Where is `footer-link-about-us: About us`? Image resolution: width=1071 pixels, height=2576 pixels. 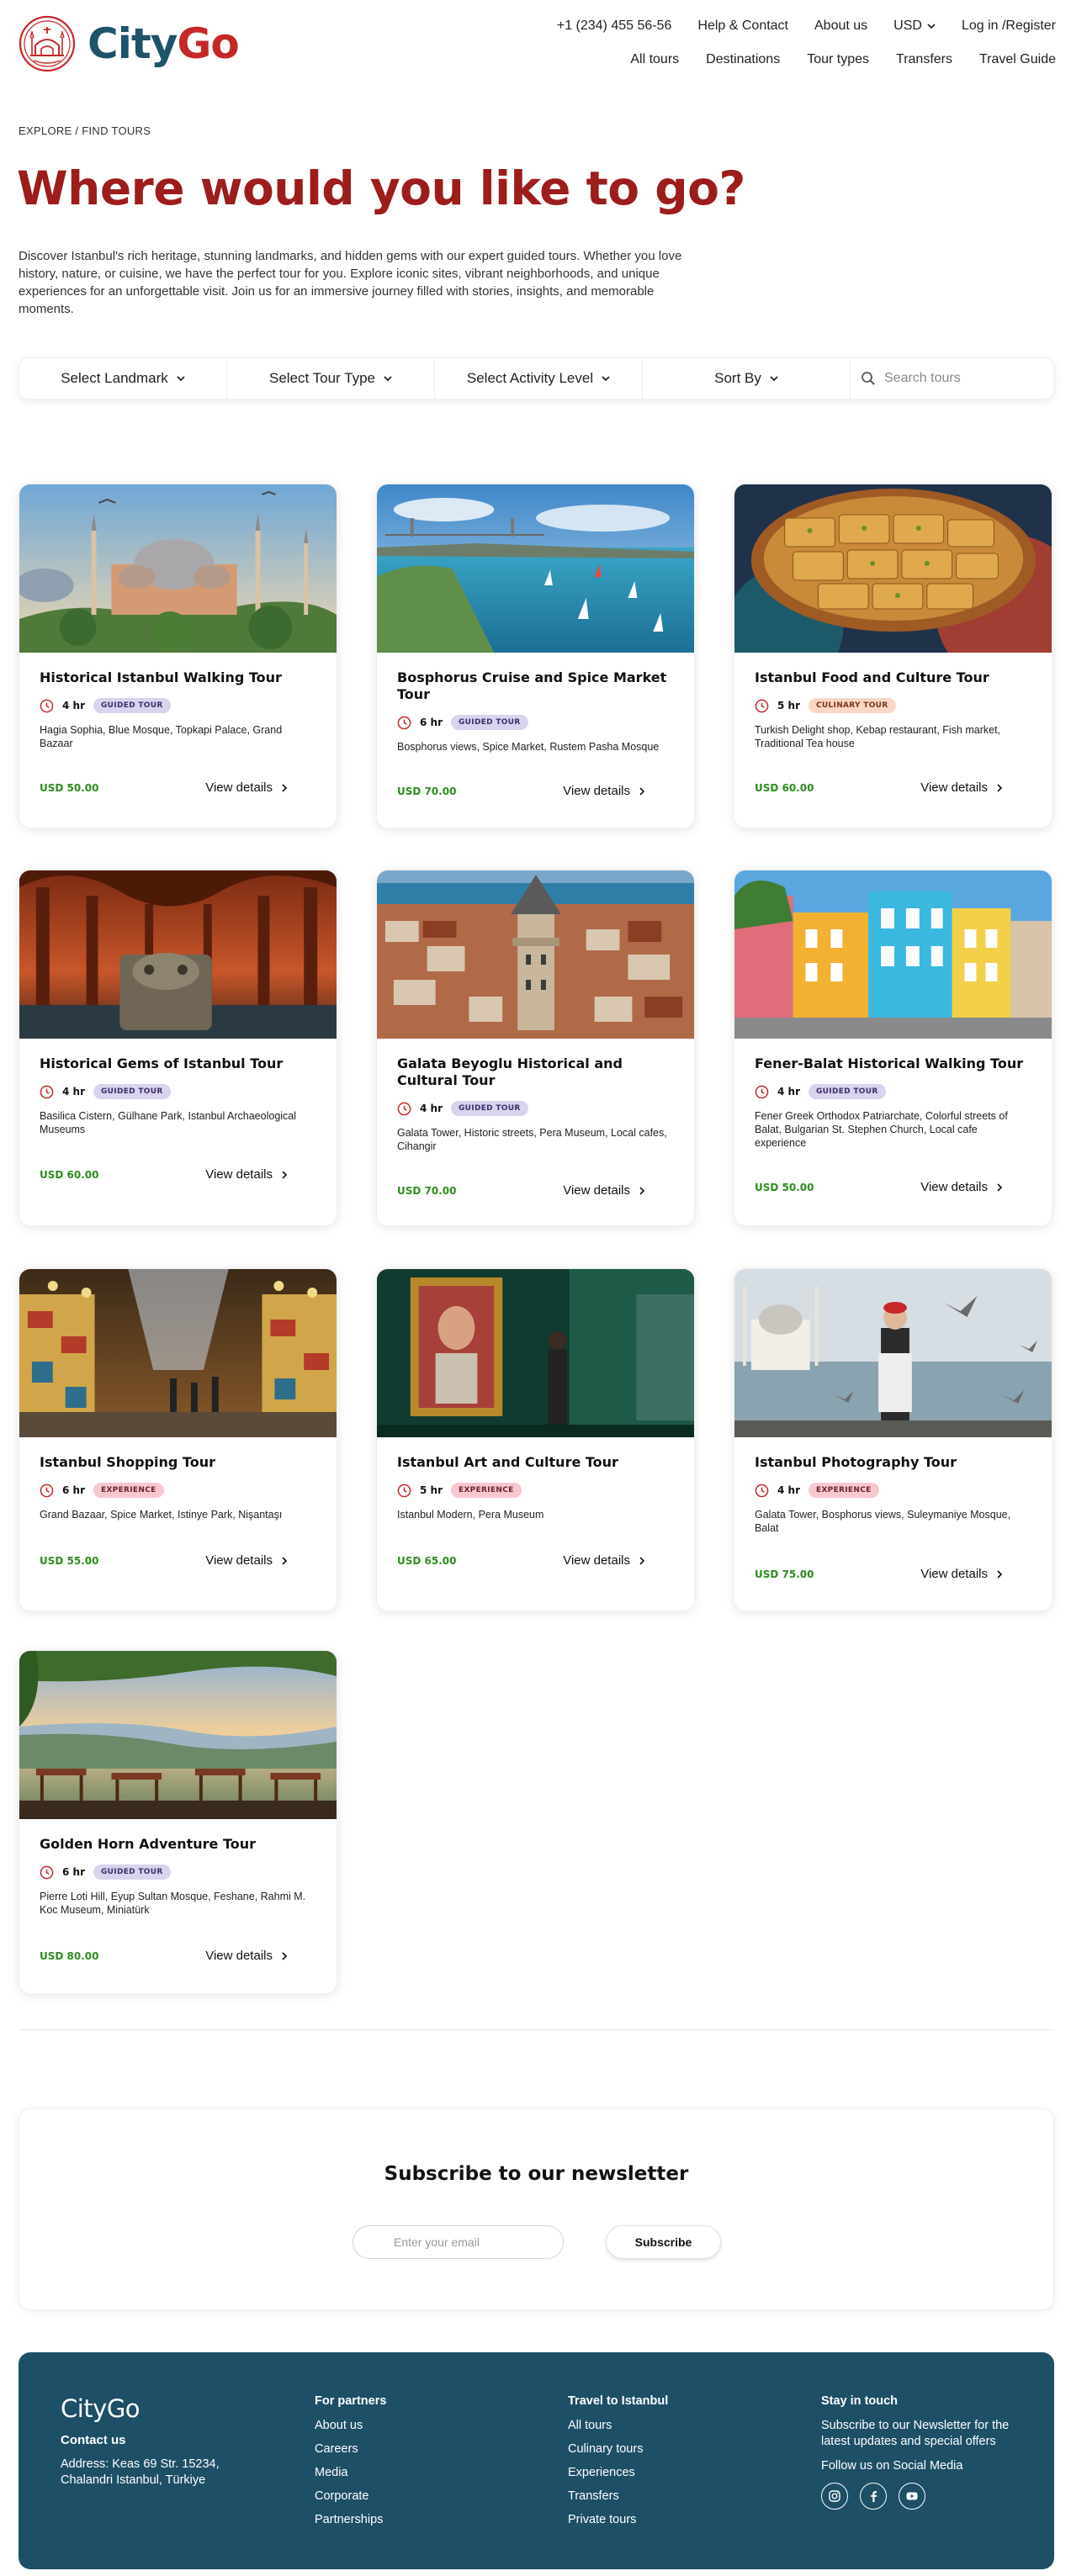 footer-link-about-us: About us is located at coordinates (350, 2426).